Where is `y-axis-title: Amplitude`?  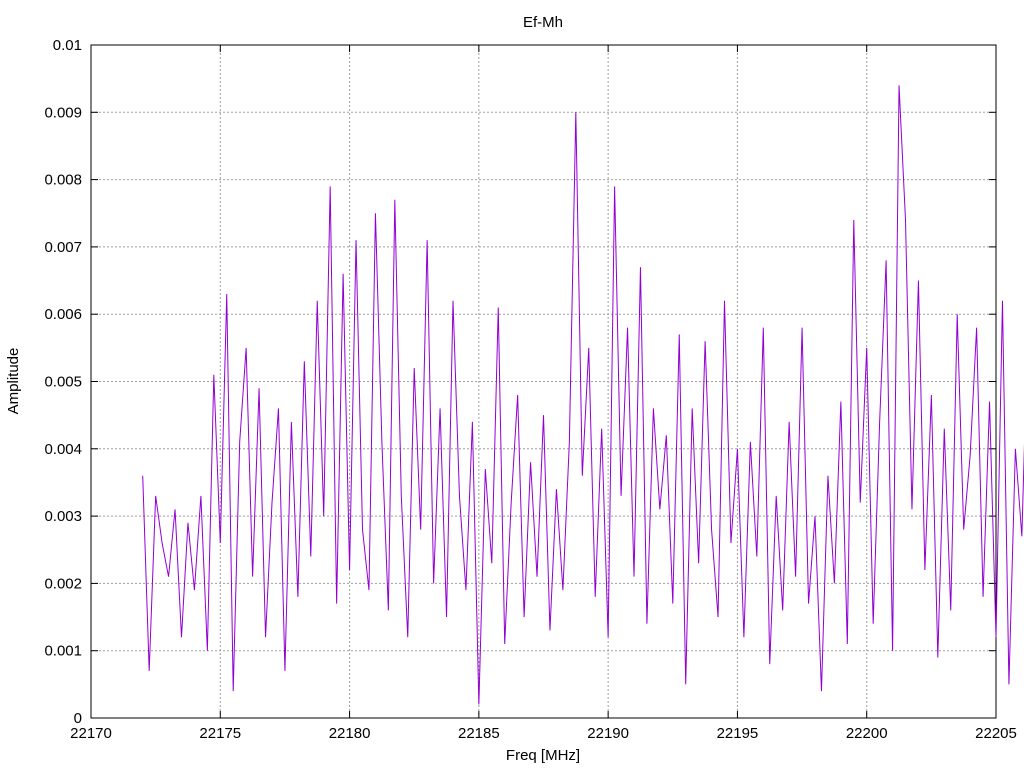 y-axis-title: Amplitude is located at coordinates (13, 381).